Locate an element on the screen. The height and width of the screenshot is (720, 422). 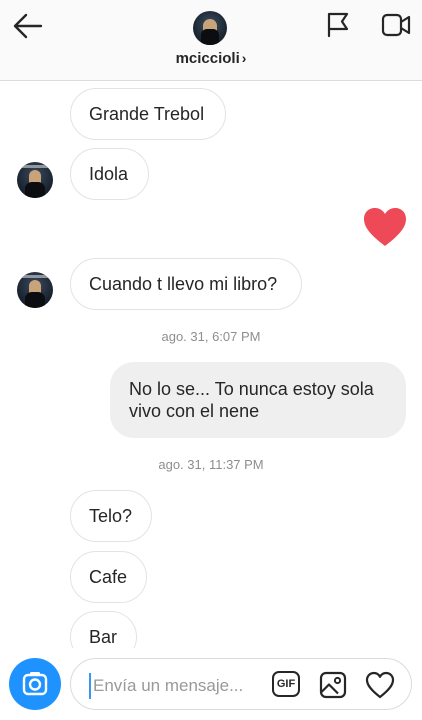
received-message: Idola is located at coordinates (109, 174).